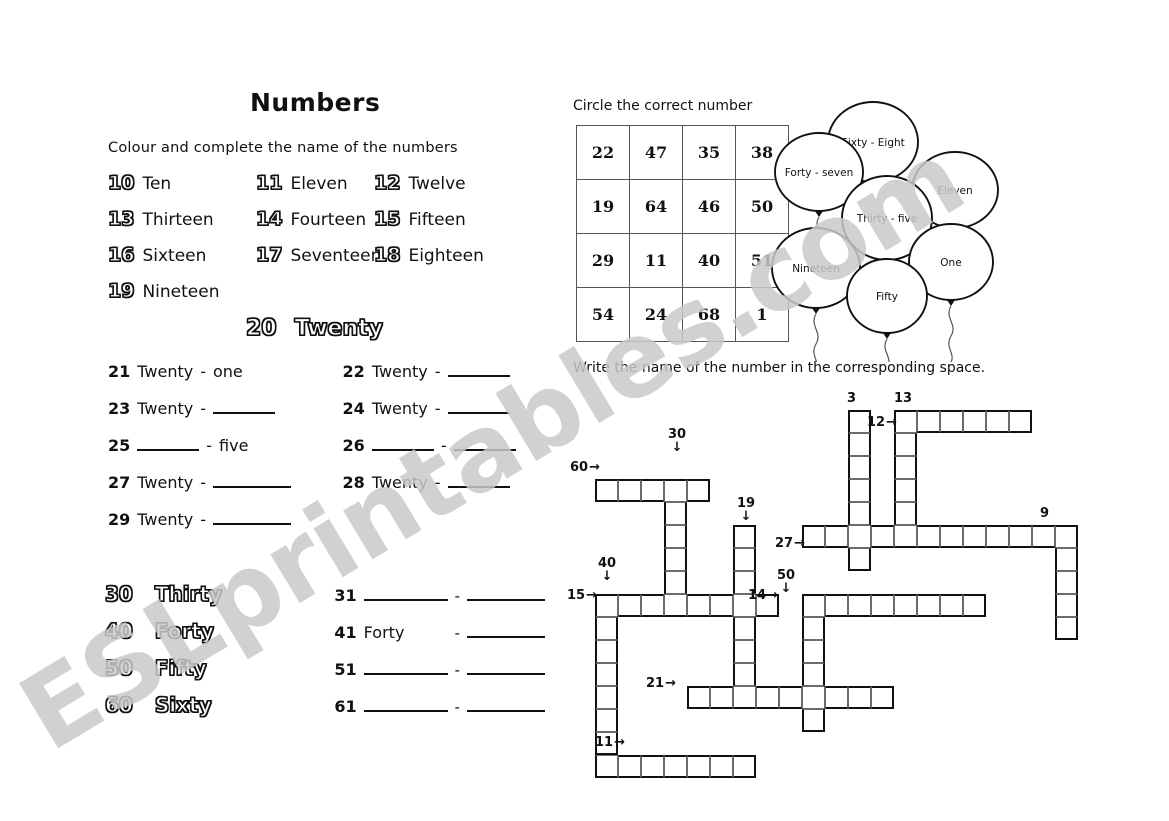 The height and width of the screenshot is (821, 1169). What do you see at coordinates (656, 206) in the screenshot?
I see `number-grid-cell: 64` at bounding box center [656, 206].